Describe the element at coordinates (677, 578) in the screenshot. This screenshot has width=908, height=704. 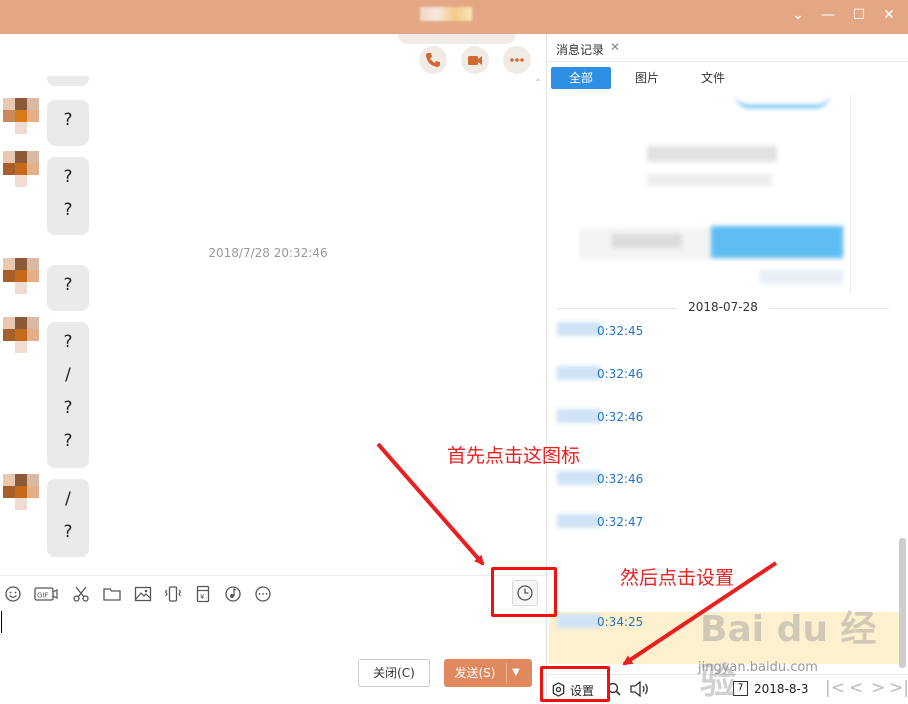
I see `annotation-step-two: 然后点击设置` at that location.